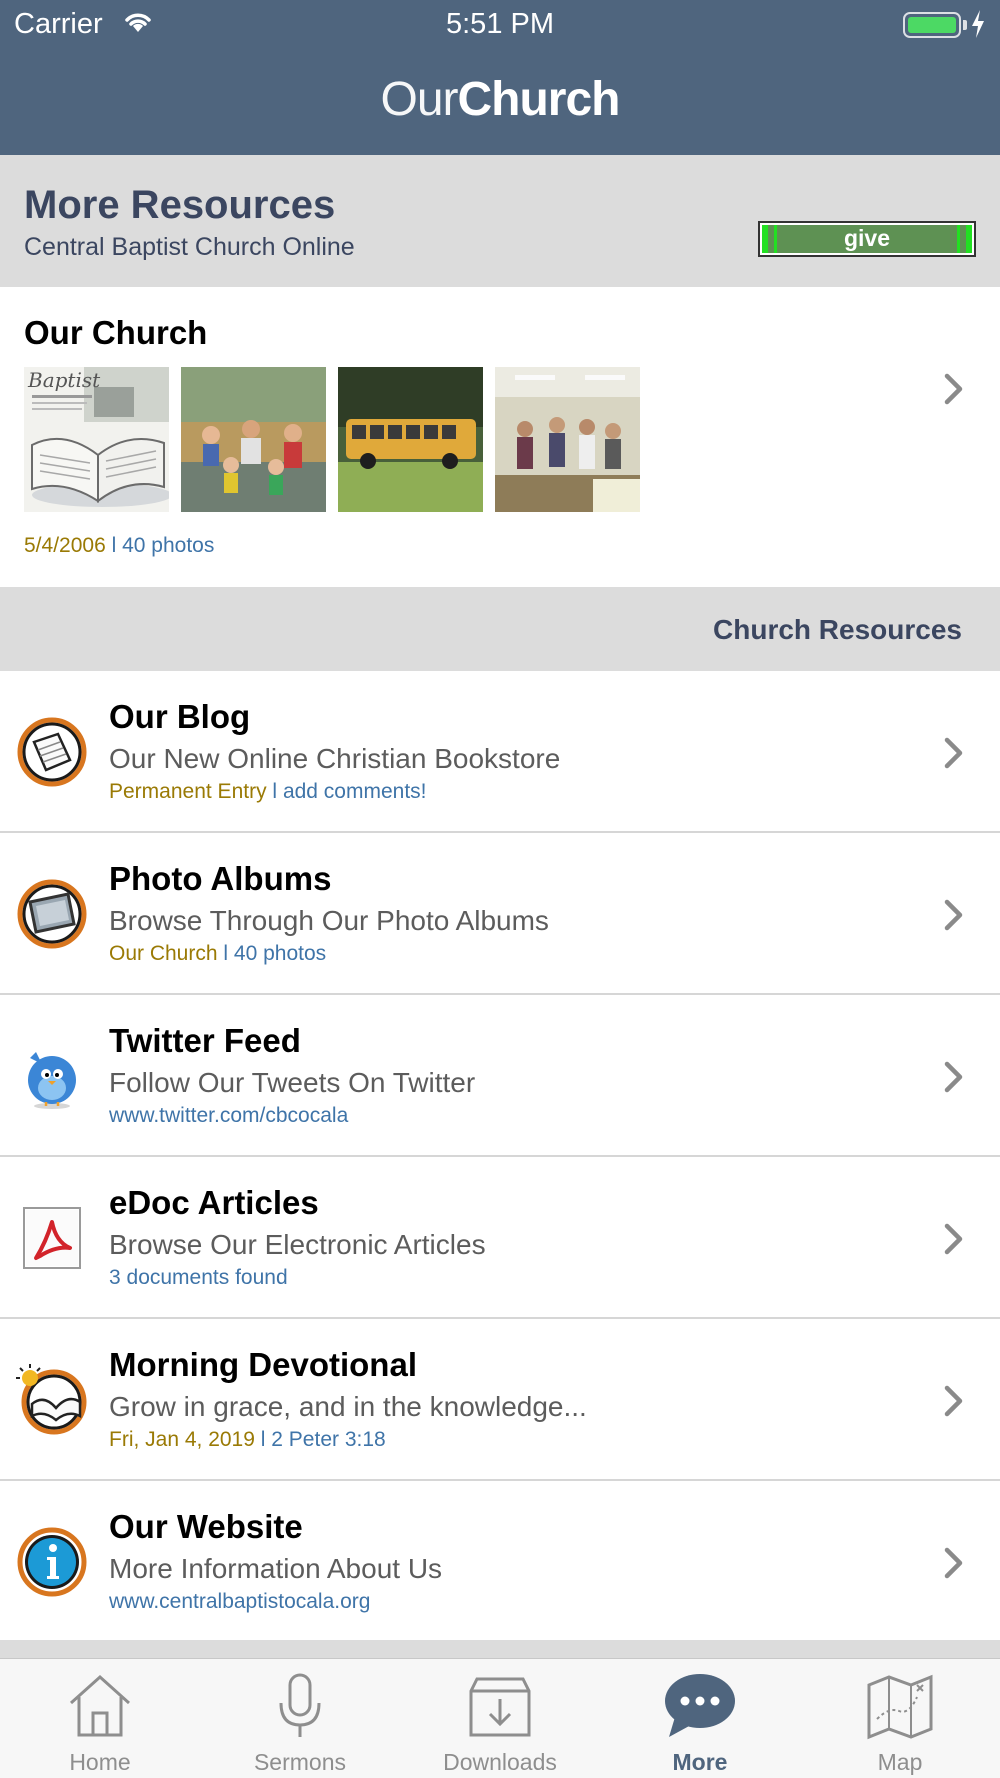 The width and height of the screenshot is (1000, 1778). I want to click on map-icon, so click(900, 1708).